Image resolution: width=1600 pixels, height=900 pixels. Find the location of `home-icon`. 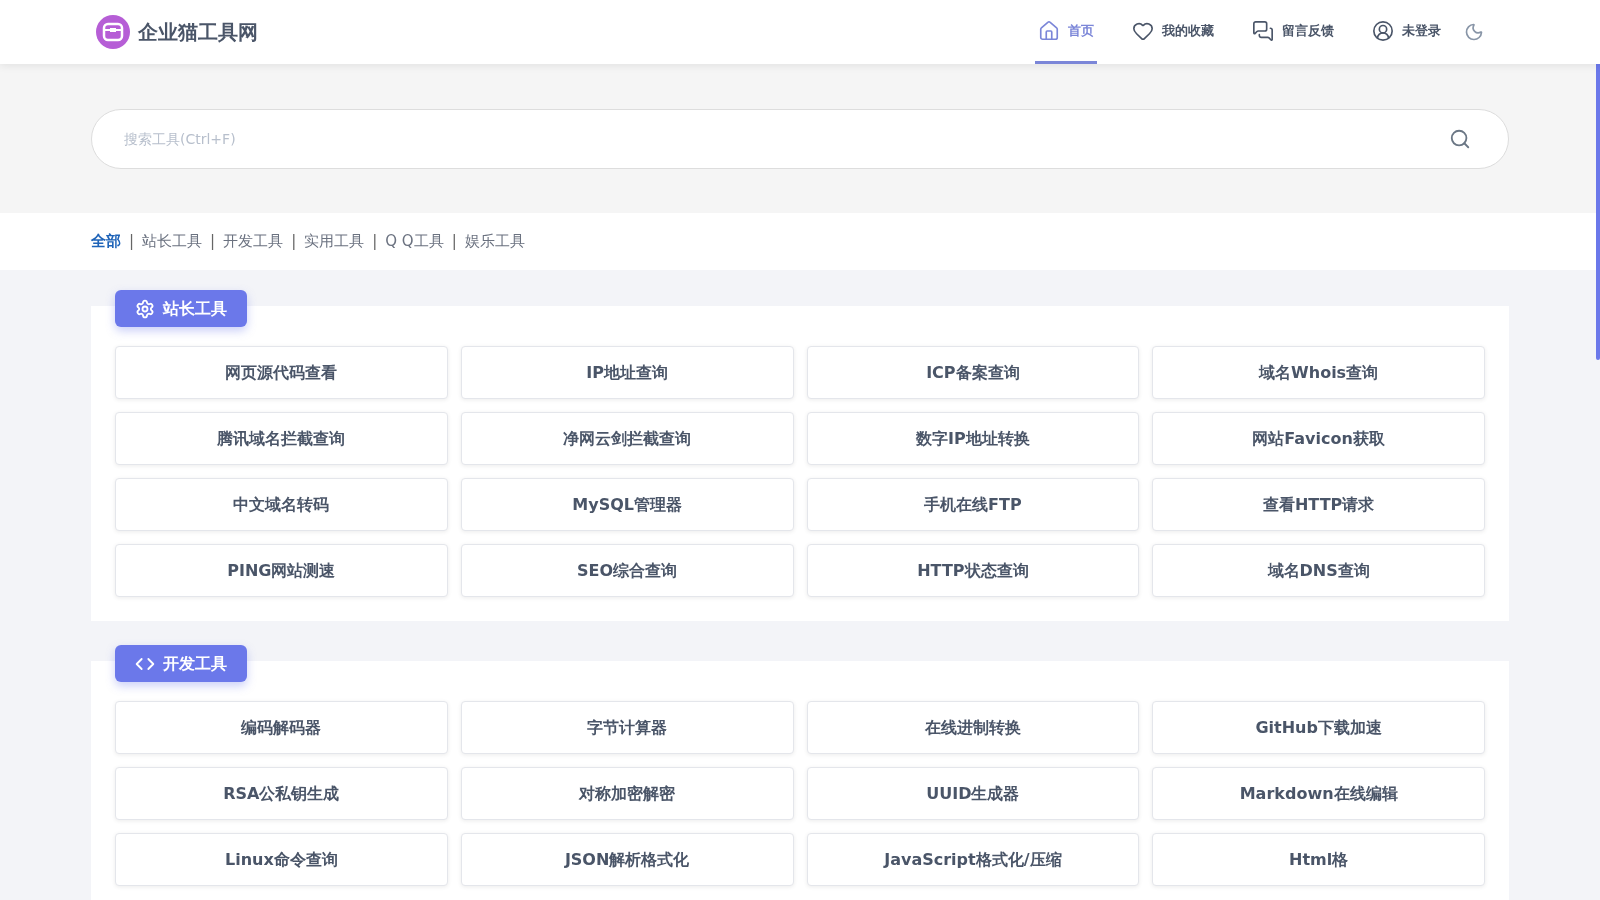

home-icon is located at coordinates (1049, 30).